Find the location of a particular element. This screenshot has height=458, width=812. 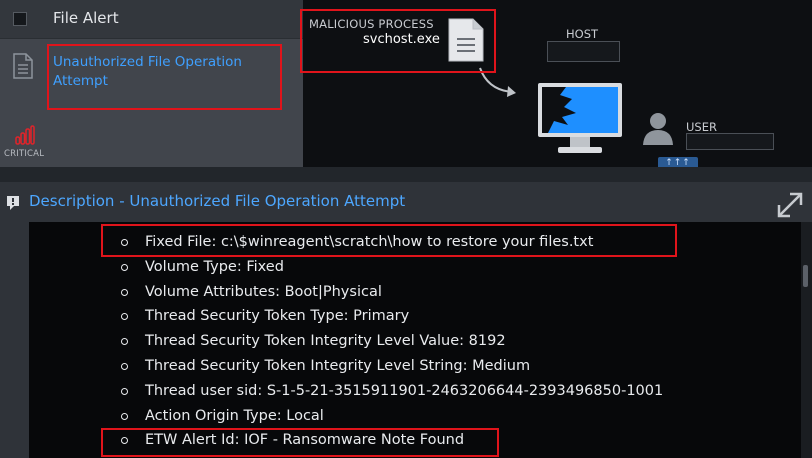

list-item: Volume Attributes: Boot|Physical is located at coordinates (391, 292).